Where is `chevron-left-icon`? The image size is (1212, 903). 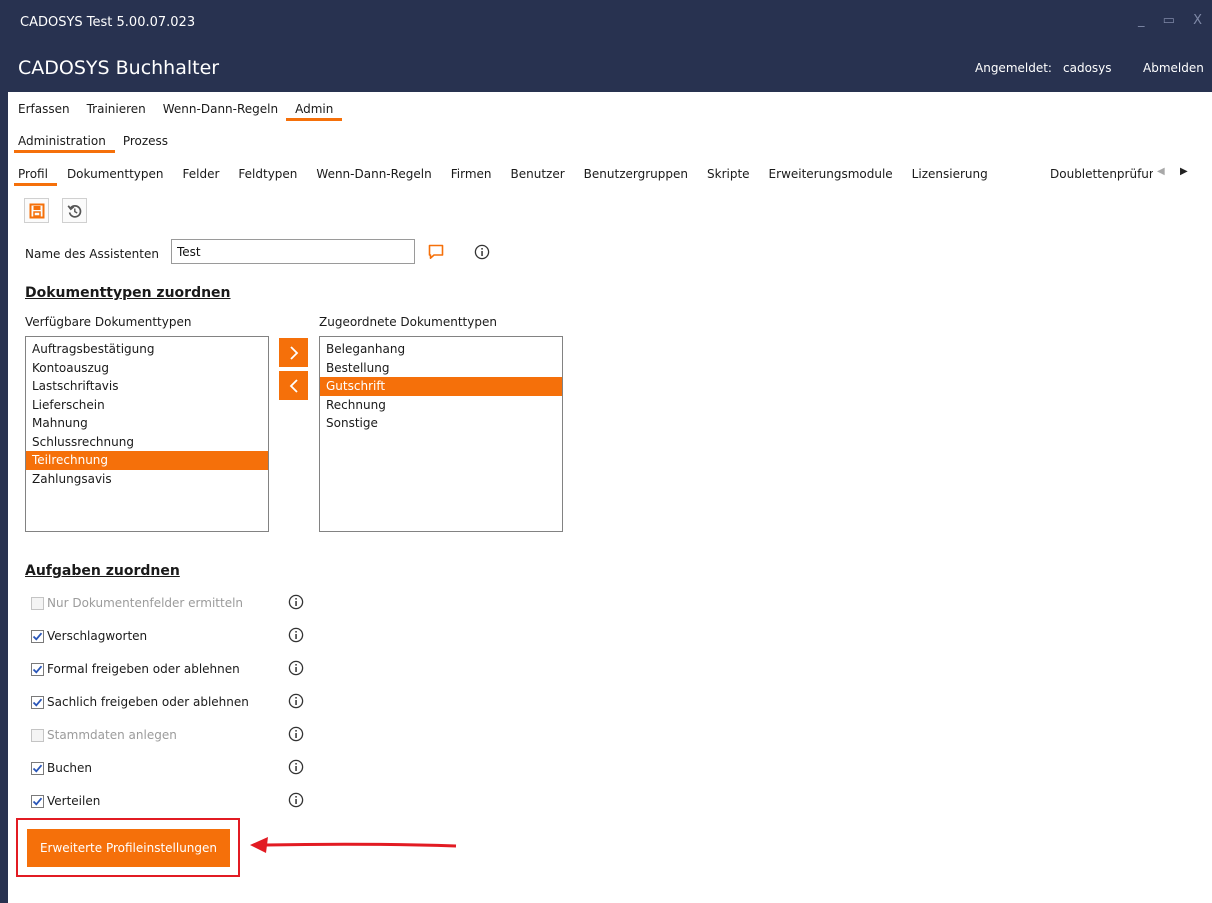
chevron-left-icon is located at coordinates (293, 385).